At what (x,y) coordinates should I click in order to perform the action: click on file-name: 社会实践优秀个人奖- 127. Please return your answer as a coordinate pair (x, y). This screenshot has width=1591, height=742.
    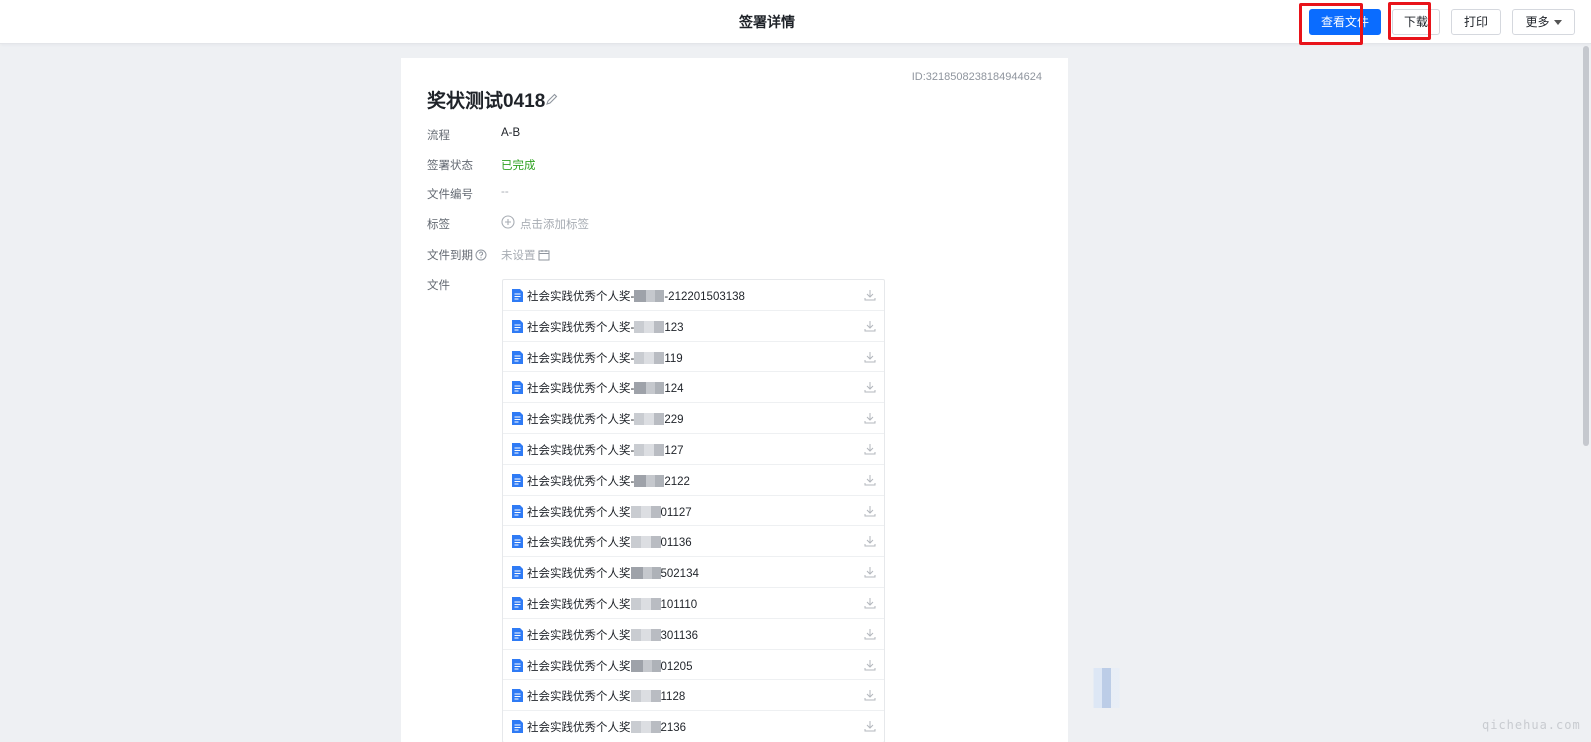
    Looking at the image, I should click on (605, 450).